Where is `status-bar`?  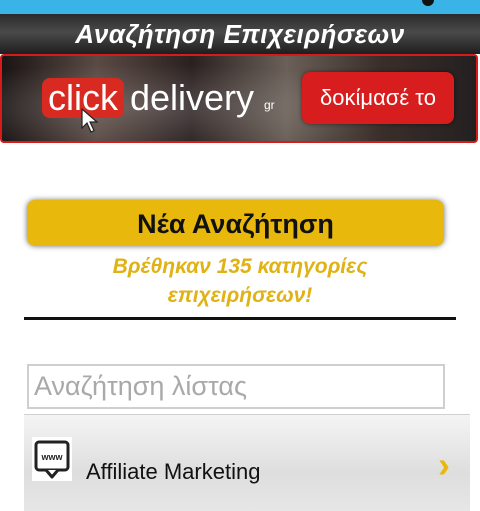 status-bar is located at coordinates (240, 7).